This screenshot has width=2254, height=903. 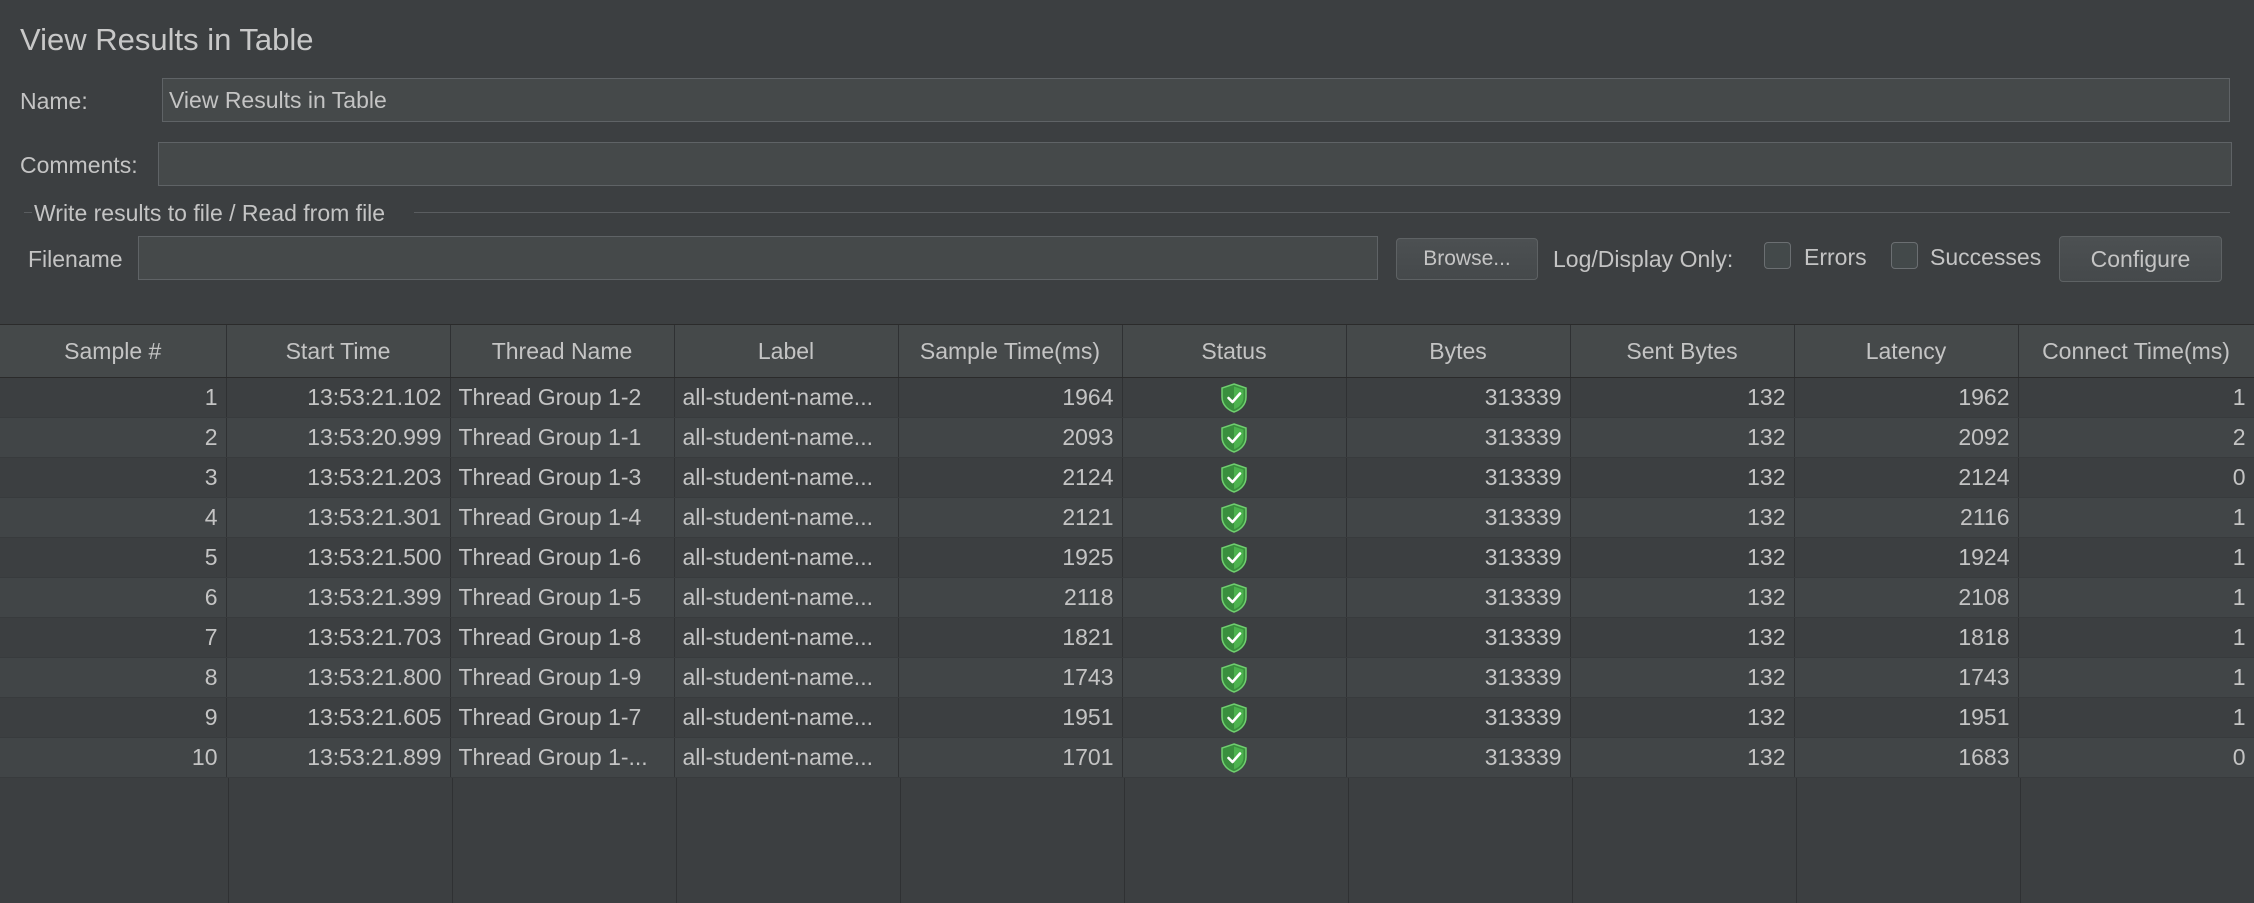 I want to click on cell-latency: 1951, so click(x=1906, y=717).